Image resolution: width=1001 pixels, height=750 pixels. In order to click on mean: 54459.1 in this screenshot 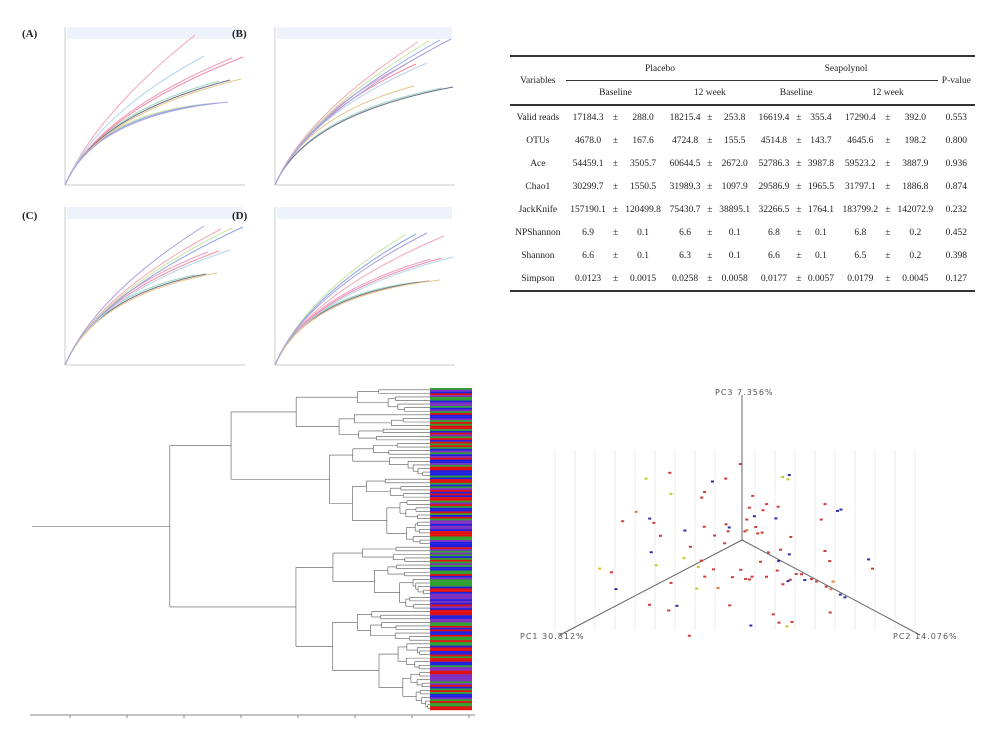, I will do `click(588, 163)`.